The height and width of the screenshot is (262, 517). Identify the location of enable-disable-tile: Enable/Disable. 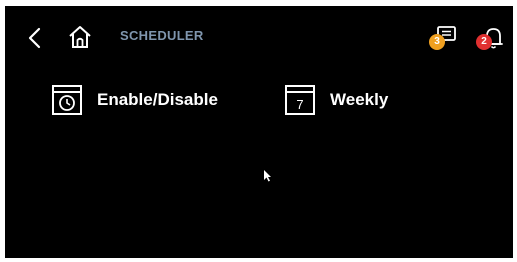
(134, 100).